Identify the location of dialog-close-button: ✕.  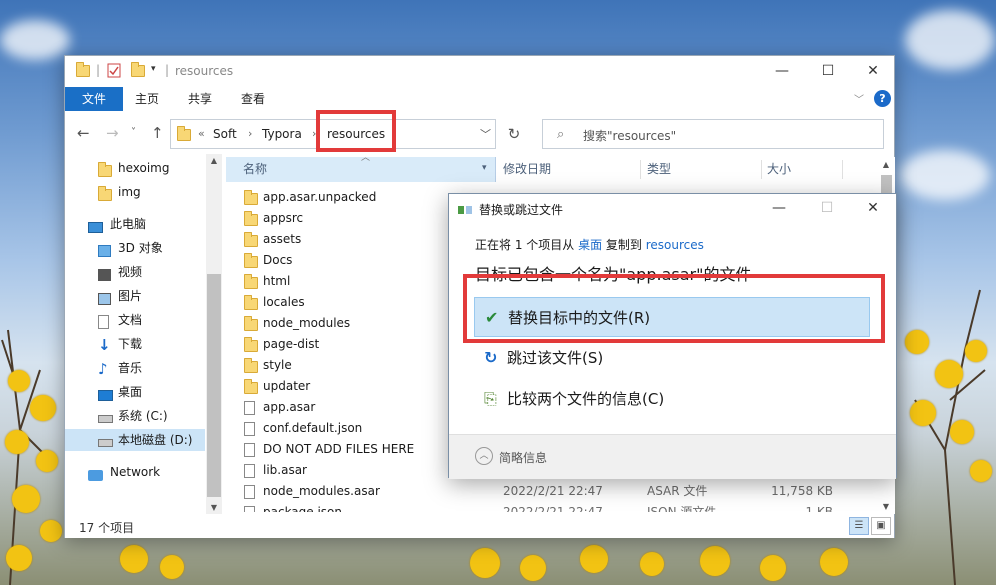
(873, 208).